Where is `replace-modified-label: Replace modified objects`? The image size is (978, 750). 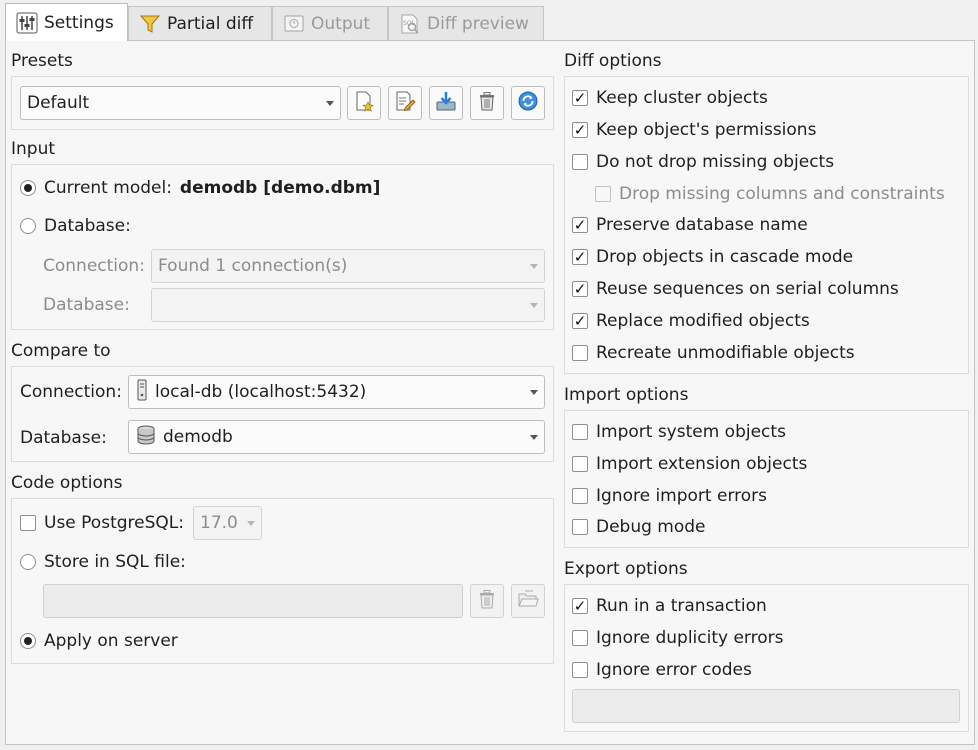 replace-modified-label: Replace modified objects is located at coordinates (703, 321).